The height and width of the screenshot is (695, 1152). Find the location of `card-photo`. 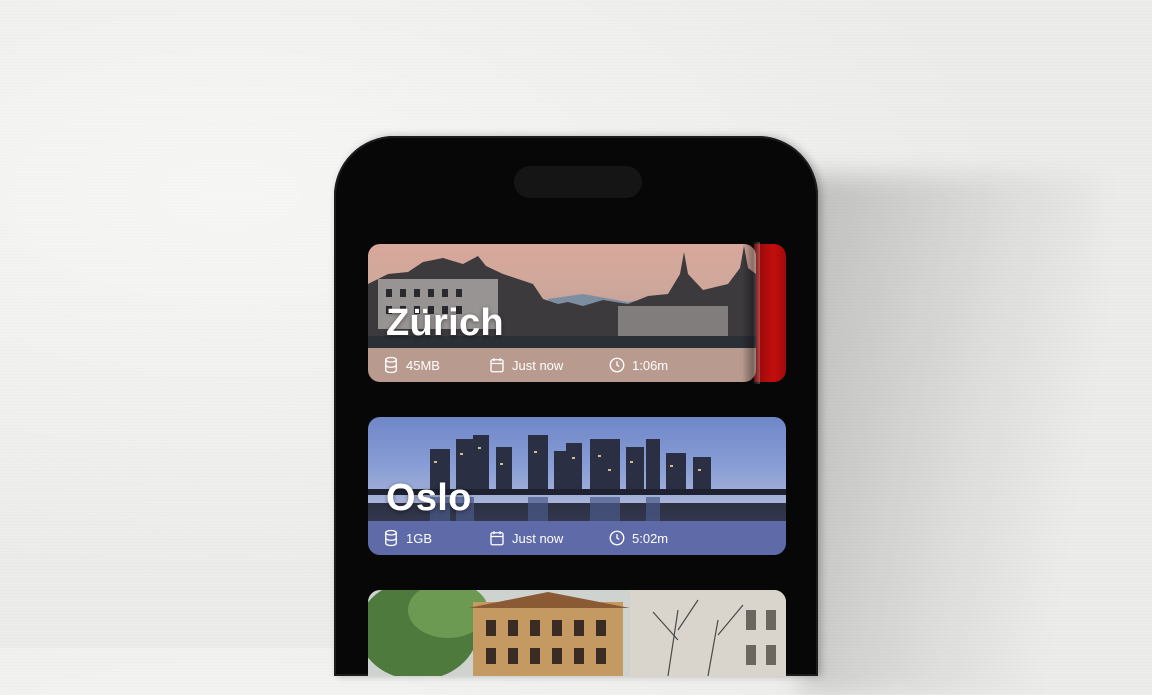

card-photo is located at coordinates (577, 633).